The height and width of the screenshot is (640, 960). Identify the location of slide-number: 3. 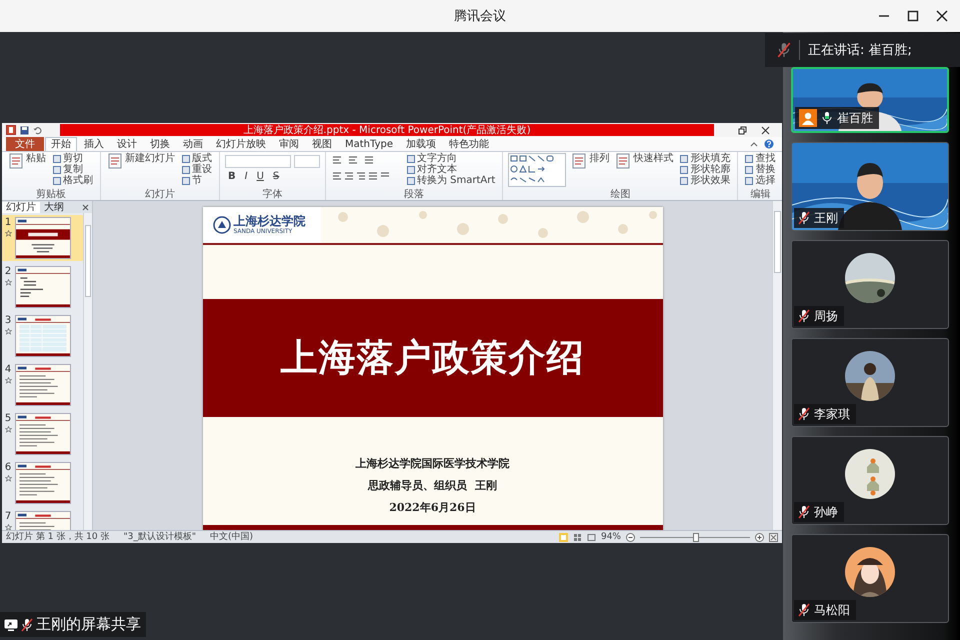
(8, 320).